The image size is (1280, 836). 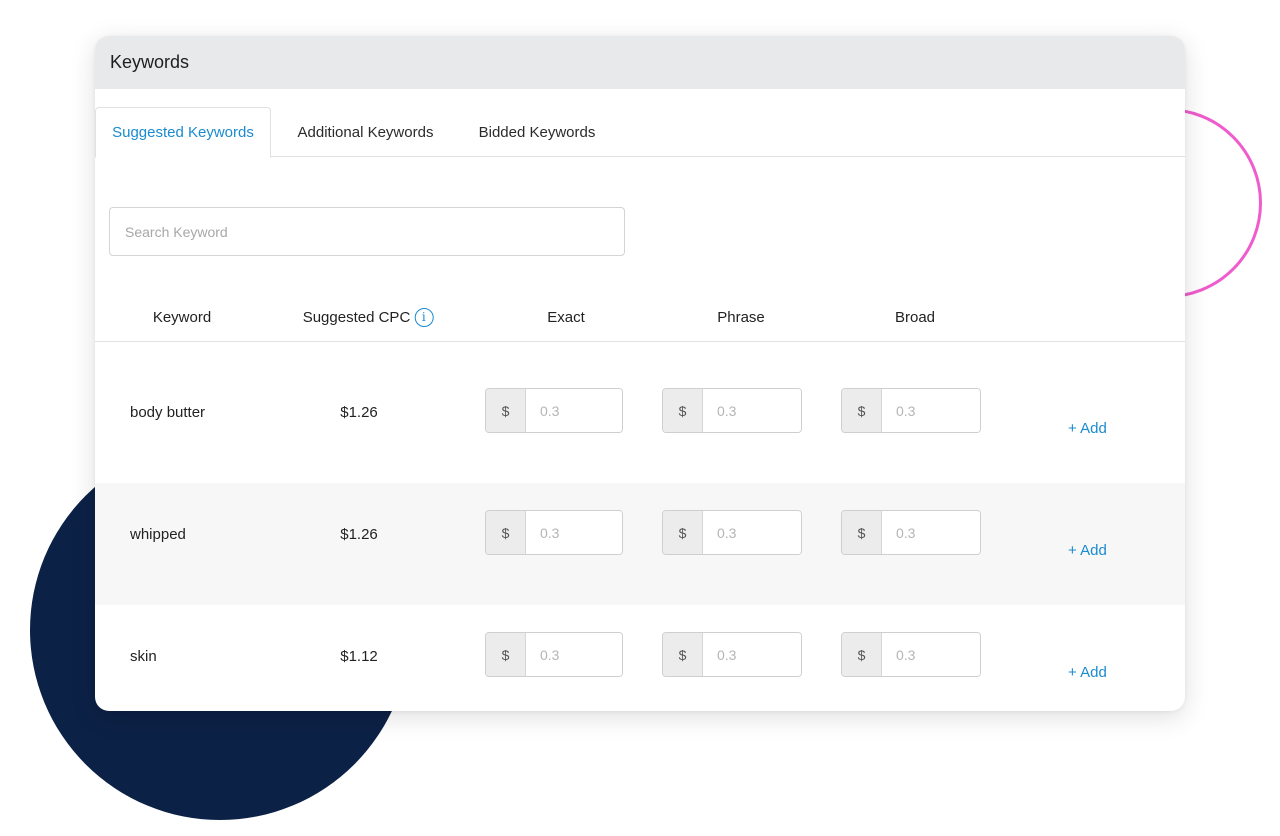 What do you see at coordinates (356, 317) in the screenshot?
I see `column-header-label: Suggested CPC` at bounding box center [356, 317].